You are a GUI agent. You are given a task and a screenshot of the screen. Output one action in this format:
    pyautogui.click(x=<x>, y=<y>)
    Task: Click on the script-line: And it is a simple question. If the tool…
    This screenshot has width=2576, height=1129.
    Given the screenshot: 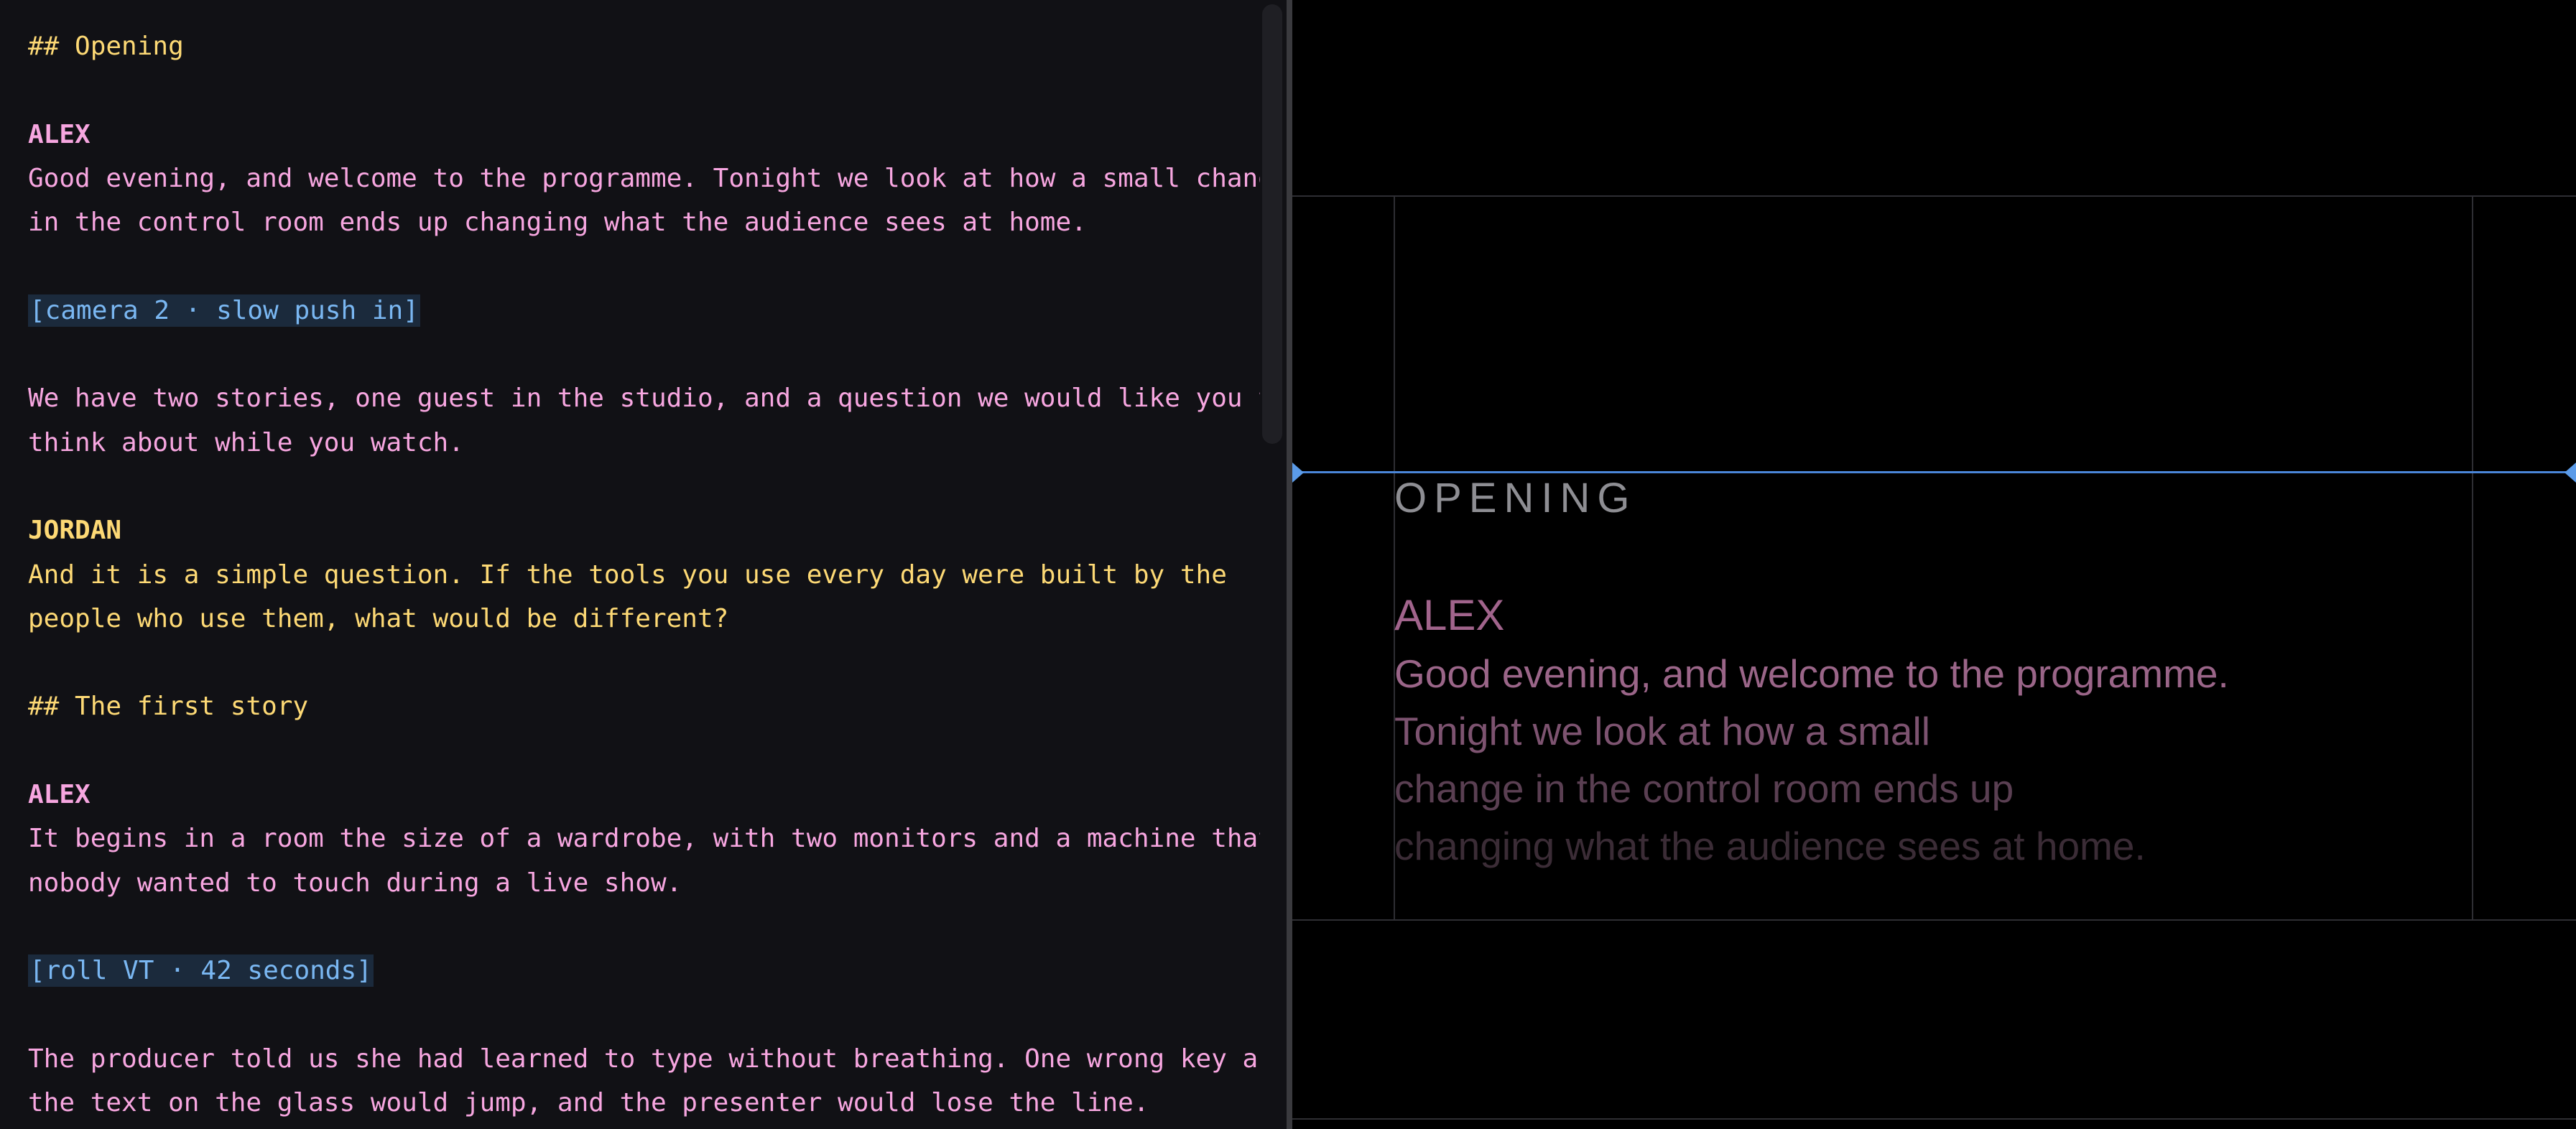 What is the action you would take?
    pyautogui.click(x=638, y=575)
    